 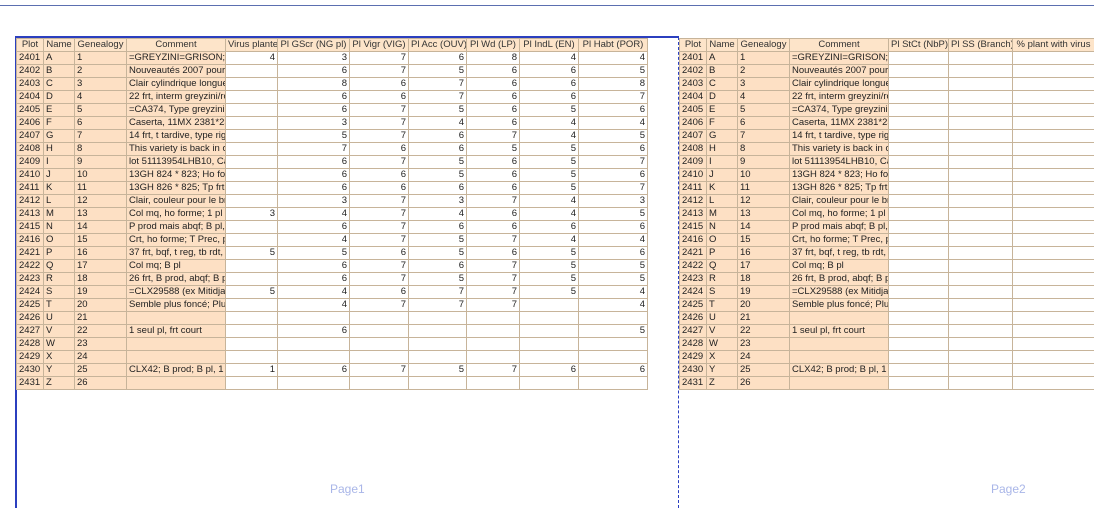 What do you see at coordinates (30, 175) in the screenshot?
I see `table-cell: 2410` at bounding box center [30, 175].